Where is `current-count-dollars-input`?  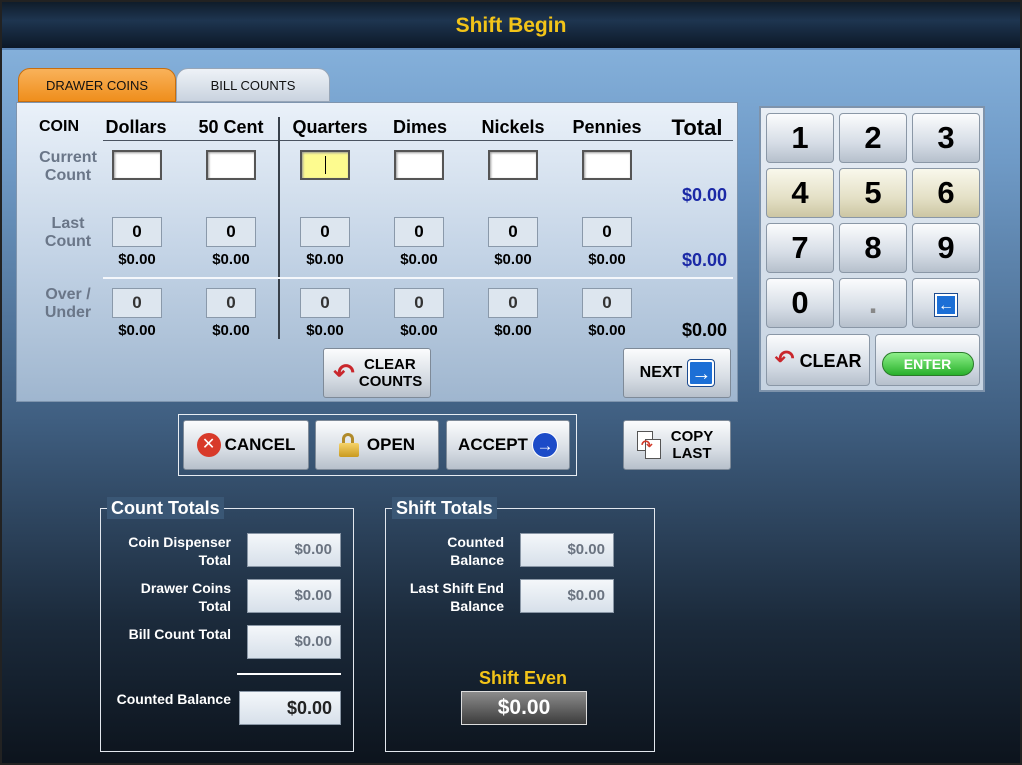 current-count-dollars-input is located at coordinates (137, 165).